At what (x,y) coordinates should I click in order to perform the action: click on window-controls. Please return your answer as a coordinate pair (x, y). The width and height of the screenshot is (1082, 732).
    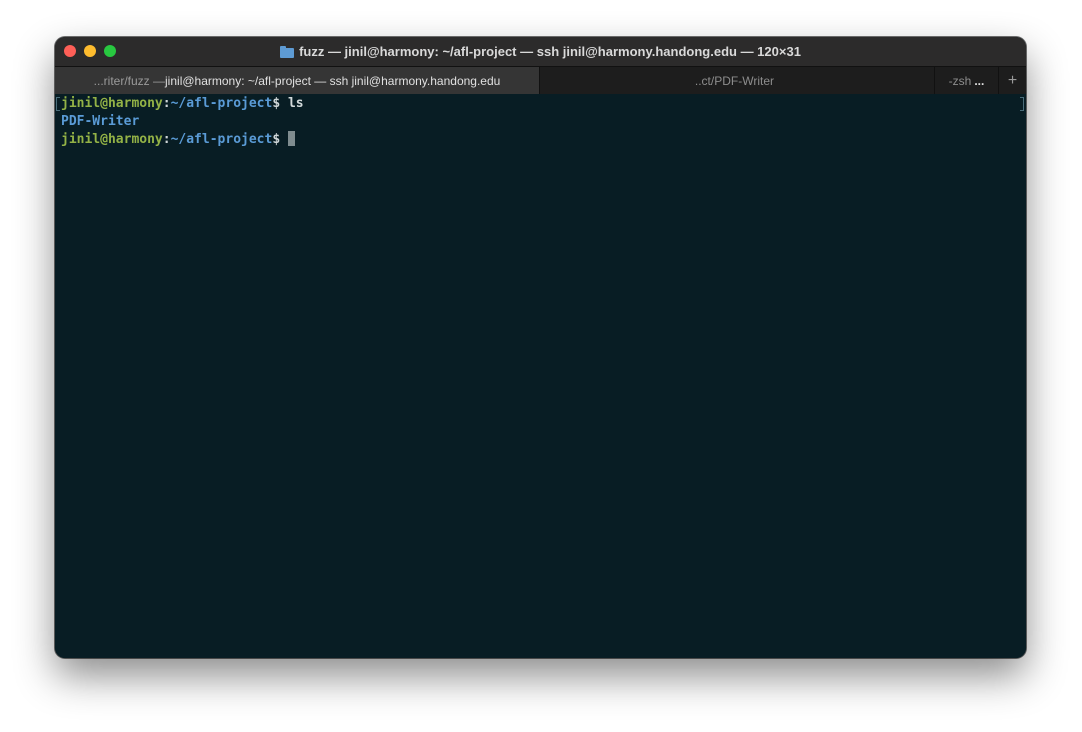
    Looking at the image, I should click on (90, 51).